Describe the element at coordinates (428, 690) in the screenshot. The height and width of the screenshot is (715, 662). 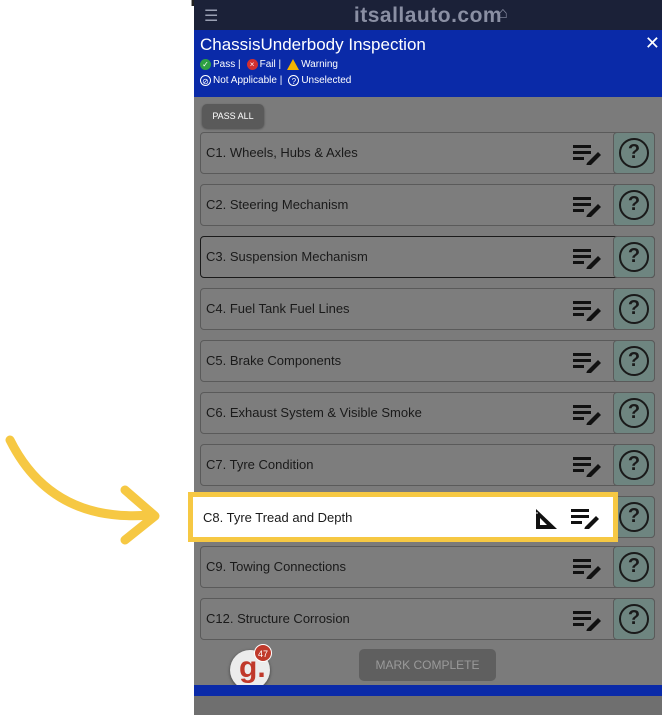
I see `bottom-bar` at that location.